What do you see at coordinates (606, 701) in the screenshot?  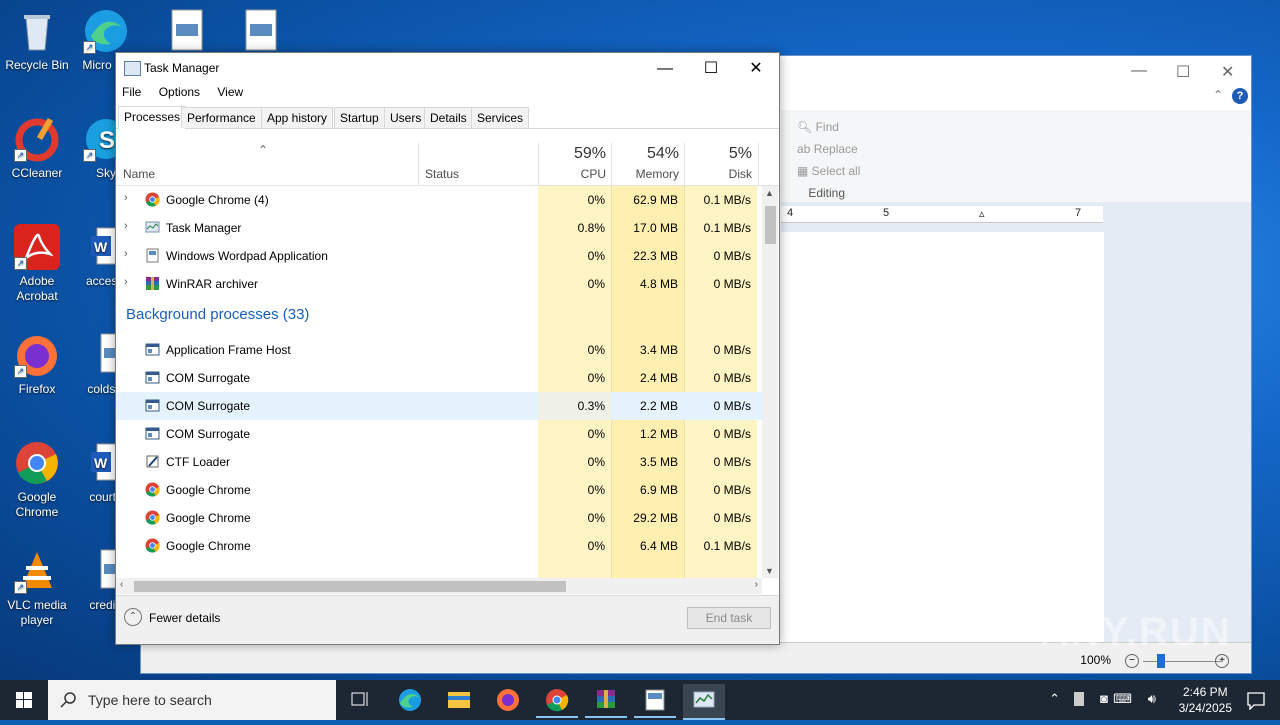 I see `taskbar-winrar` at bounding box center [606, 701].